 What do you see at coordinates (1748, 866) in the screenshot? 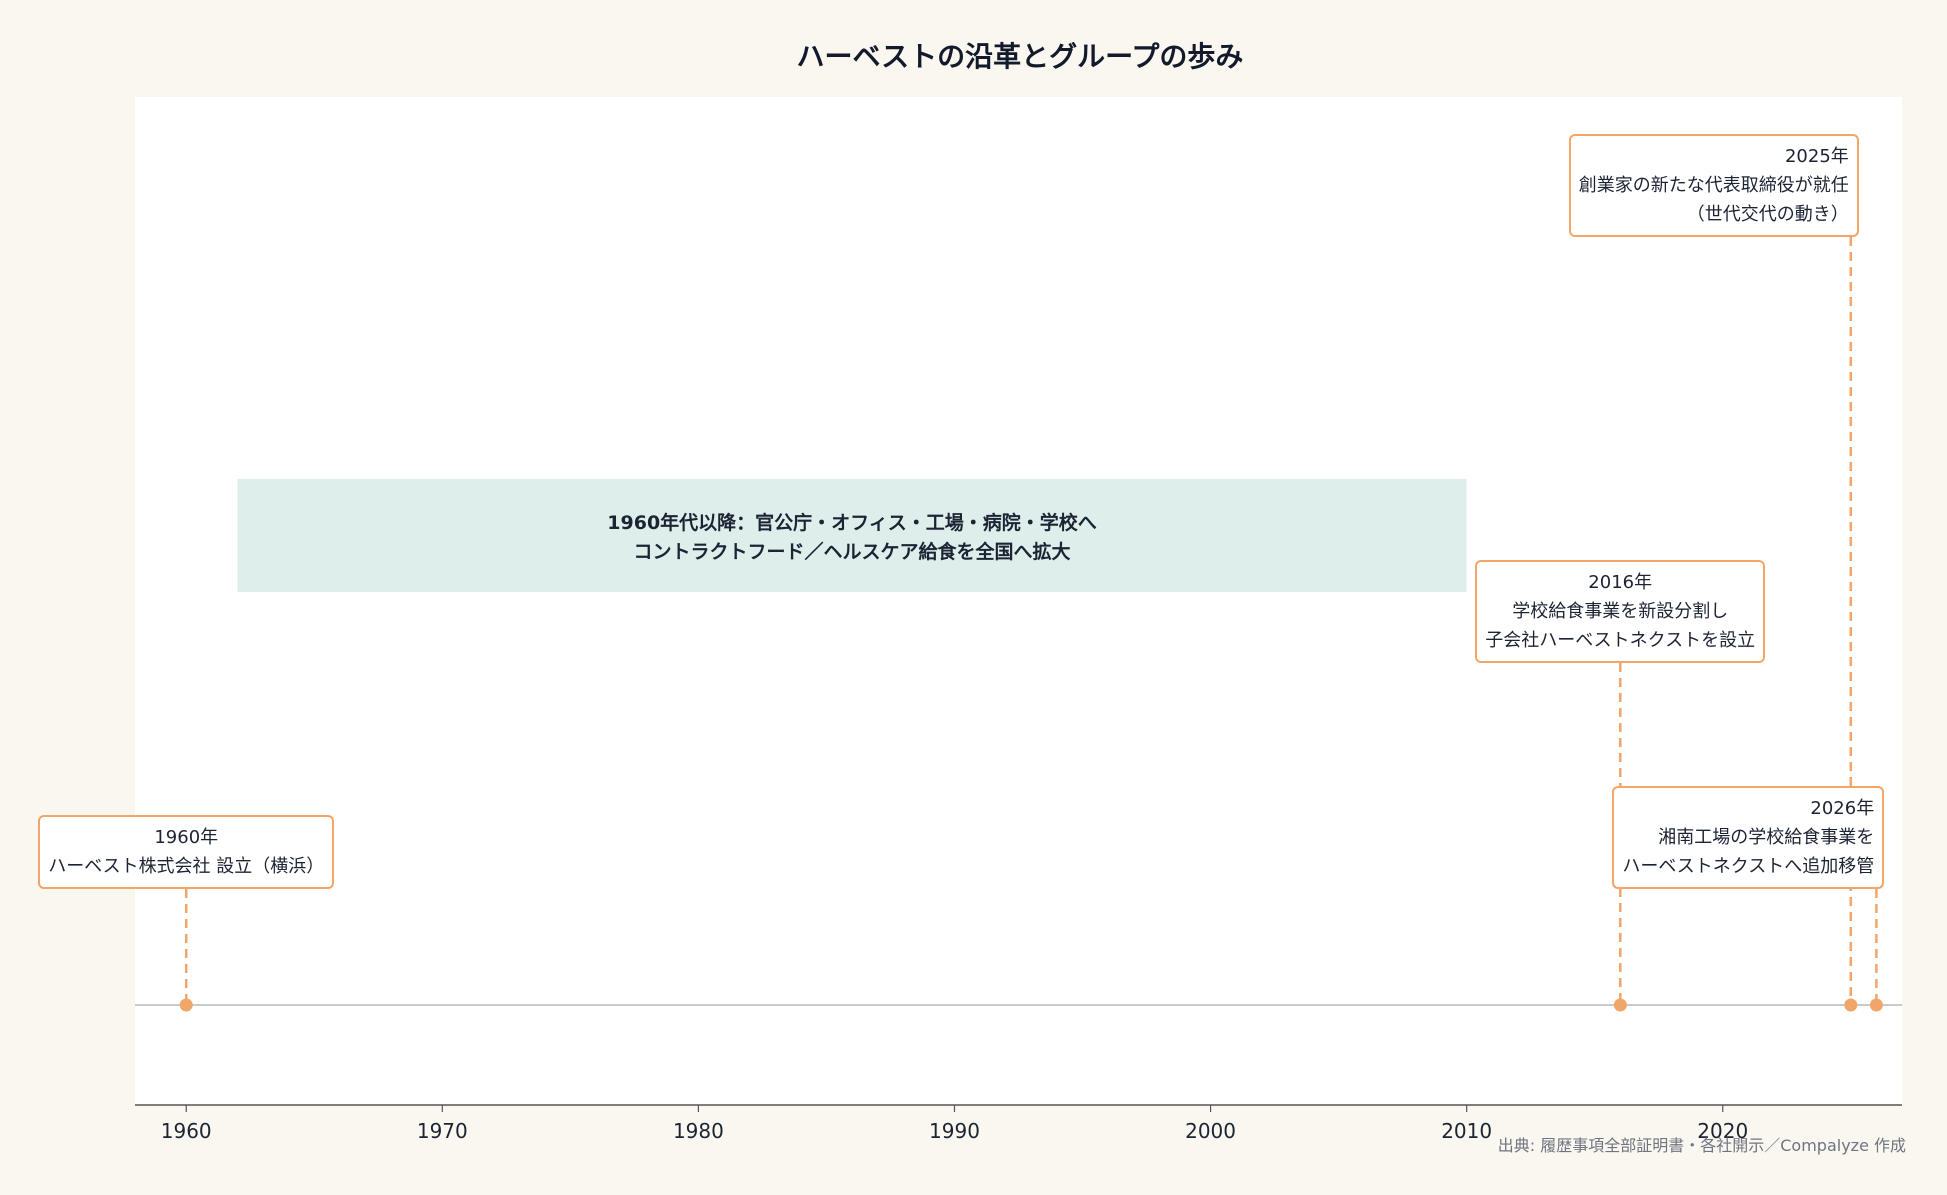
I see `event-callout-line: ハーベストネクストへ追加移管` at bounding box center [1748, 866].